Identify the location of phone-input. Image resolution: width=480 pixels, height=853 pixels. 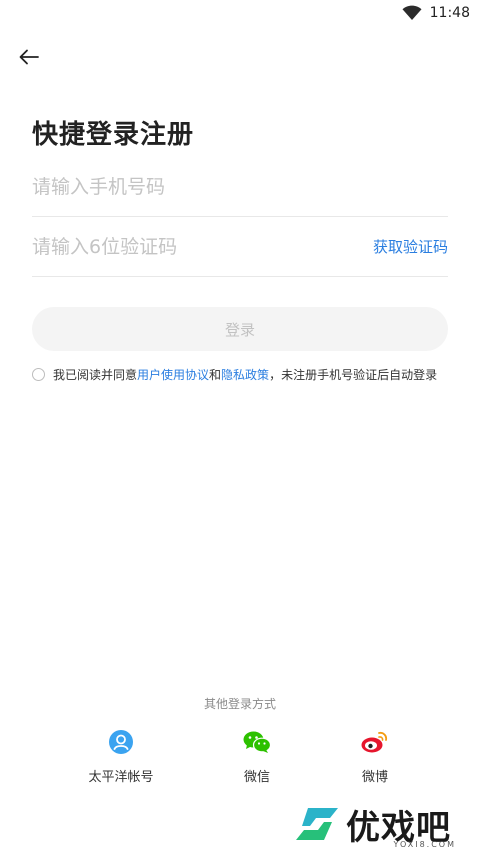
(182, 186).